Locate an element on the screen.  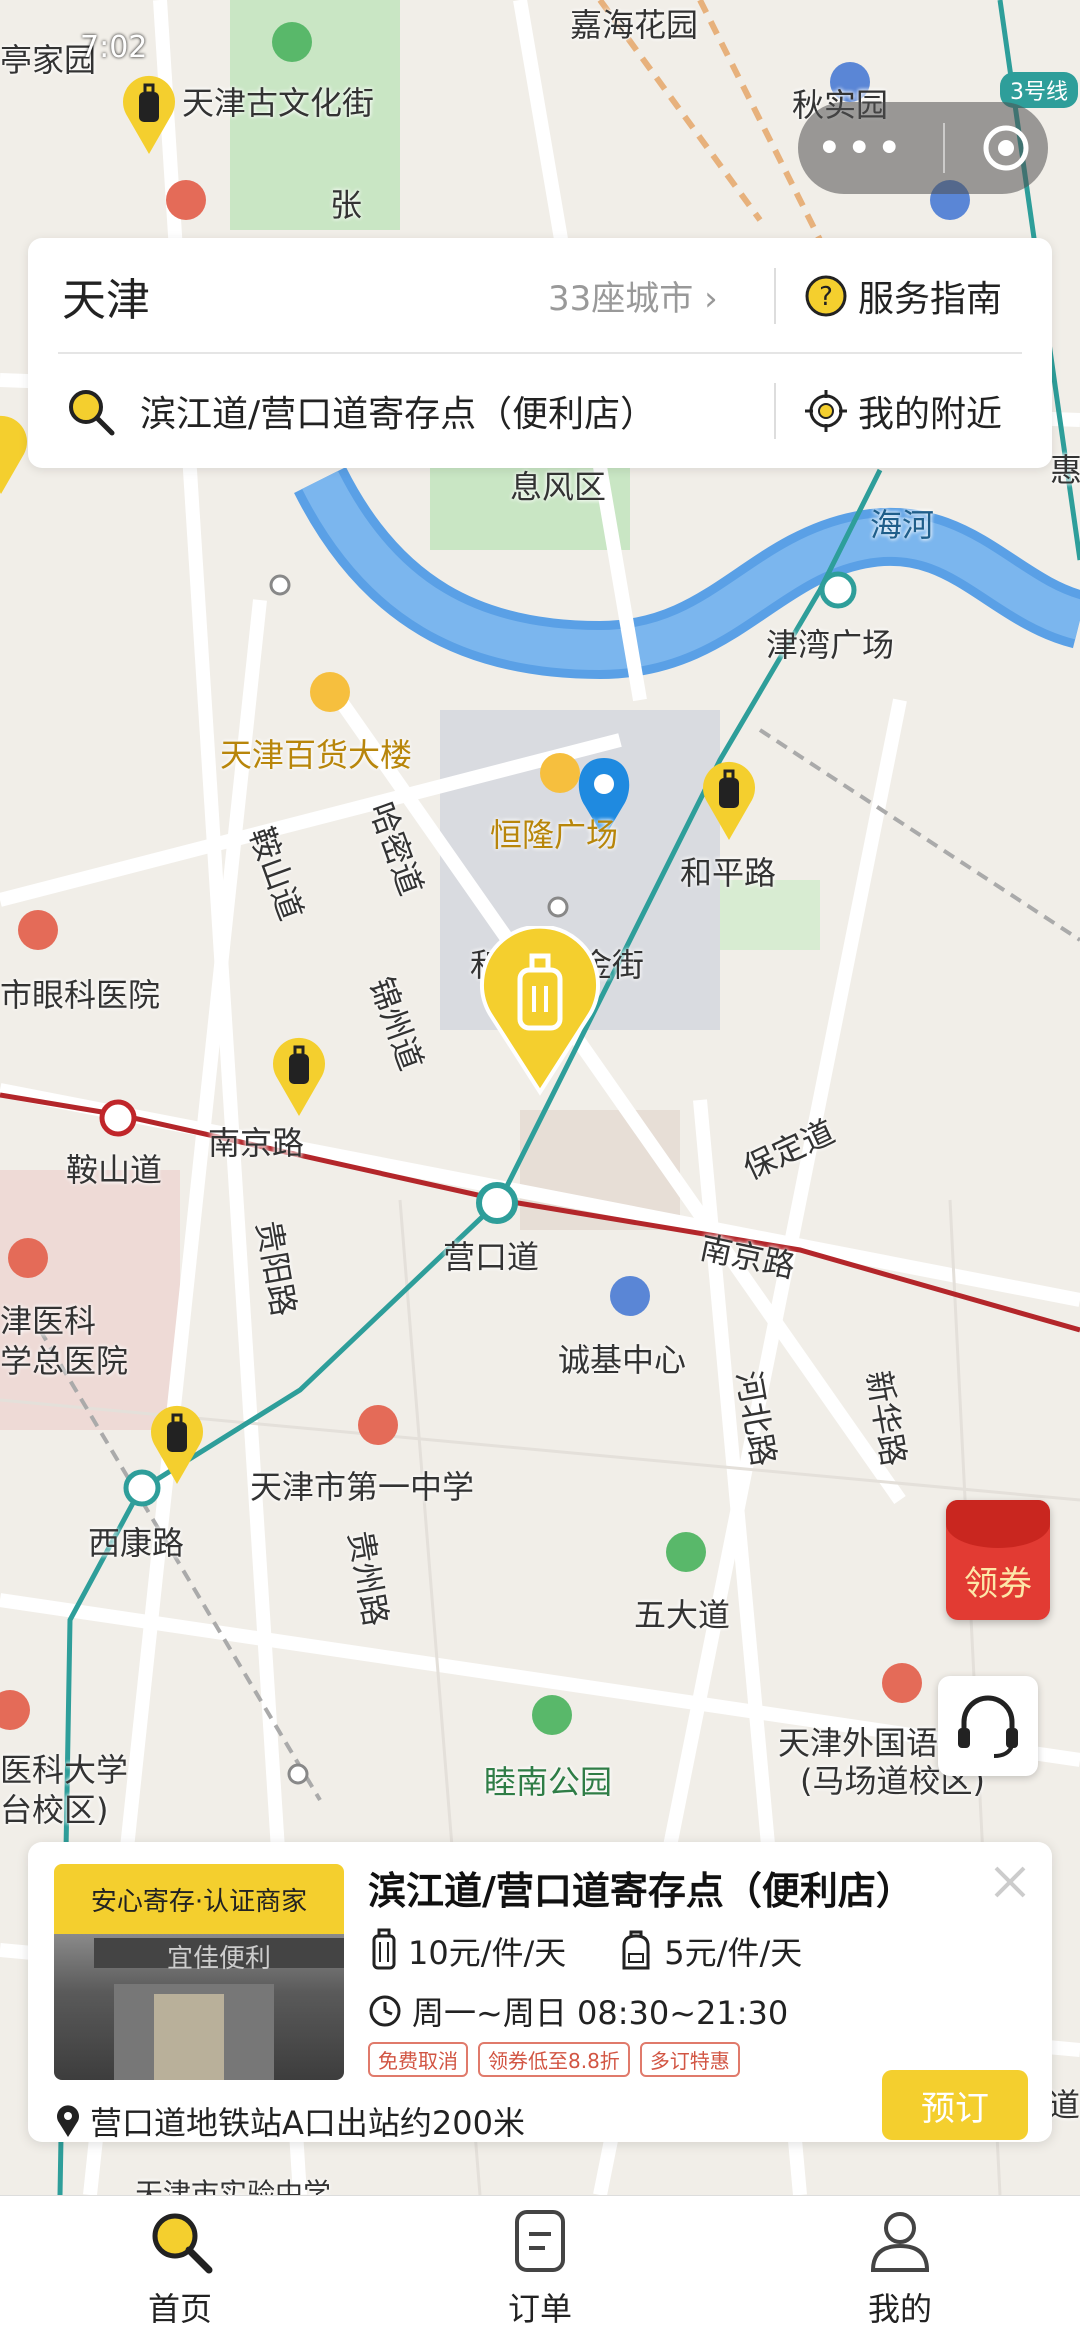
store-photo-sign: 宜佳便利 is located at coordinates (219, 1956).